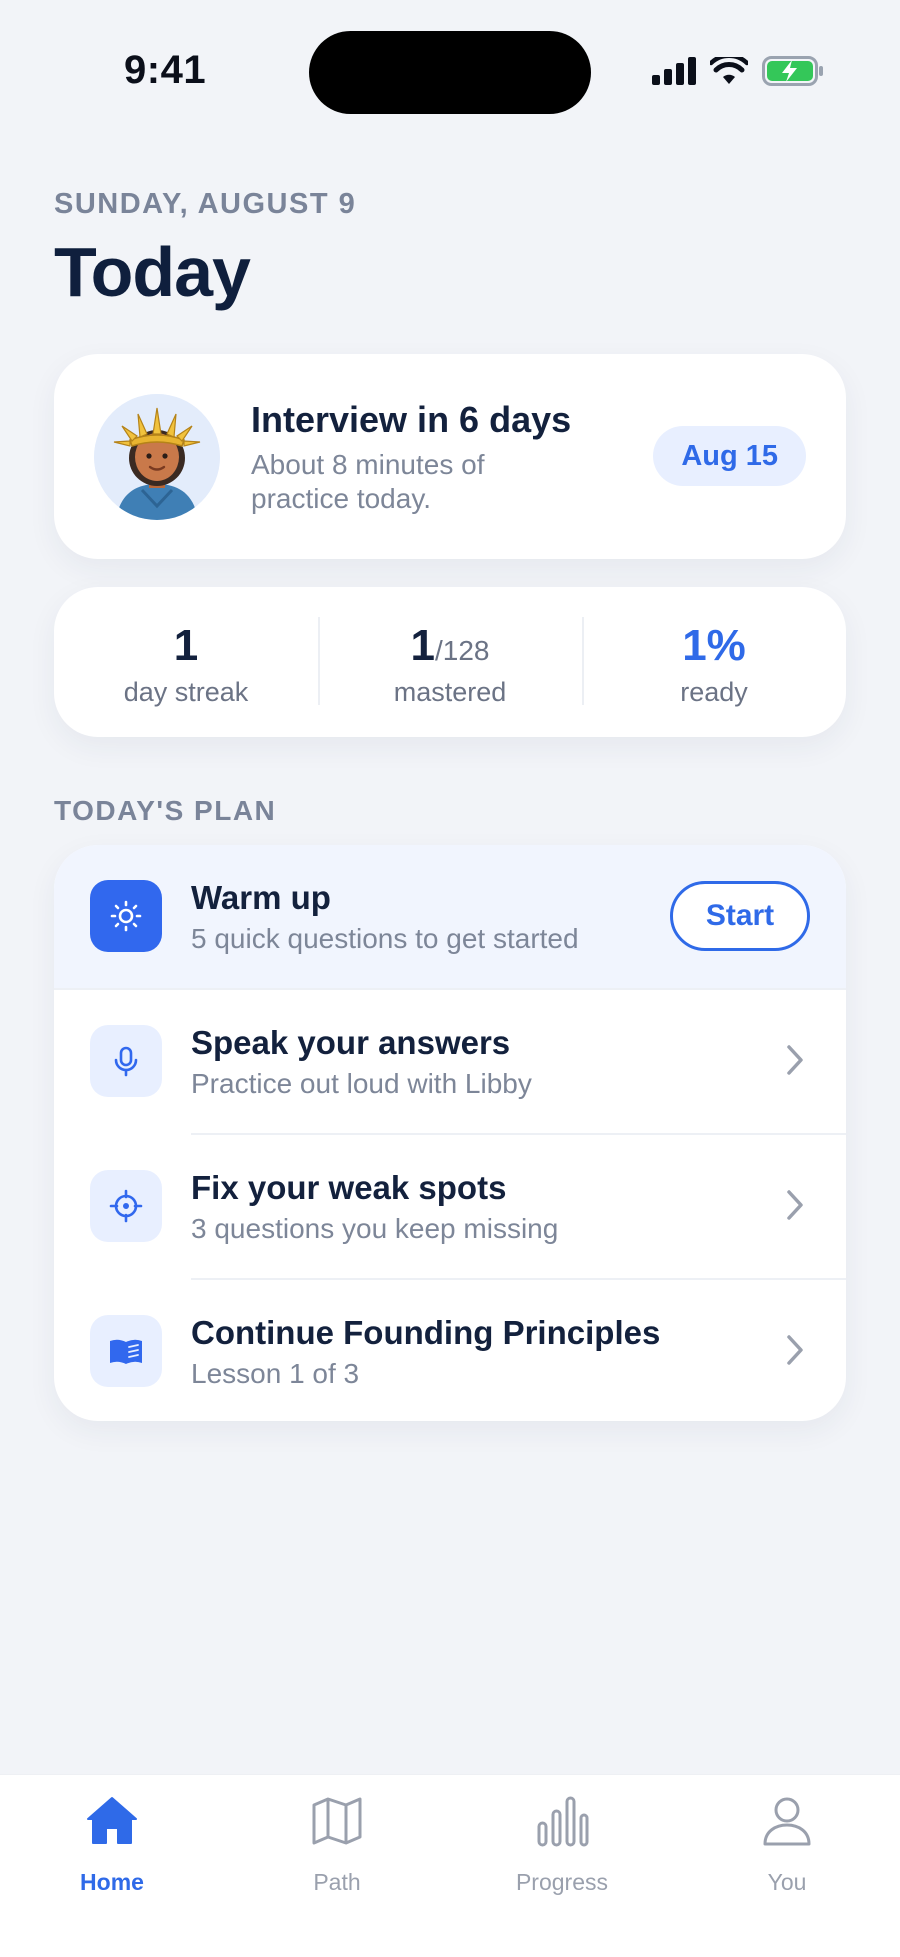 The image size is (900, 1957). I want to click on stat-label: ready, so click(714, 692).